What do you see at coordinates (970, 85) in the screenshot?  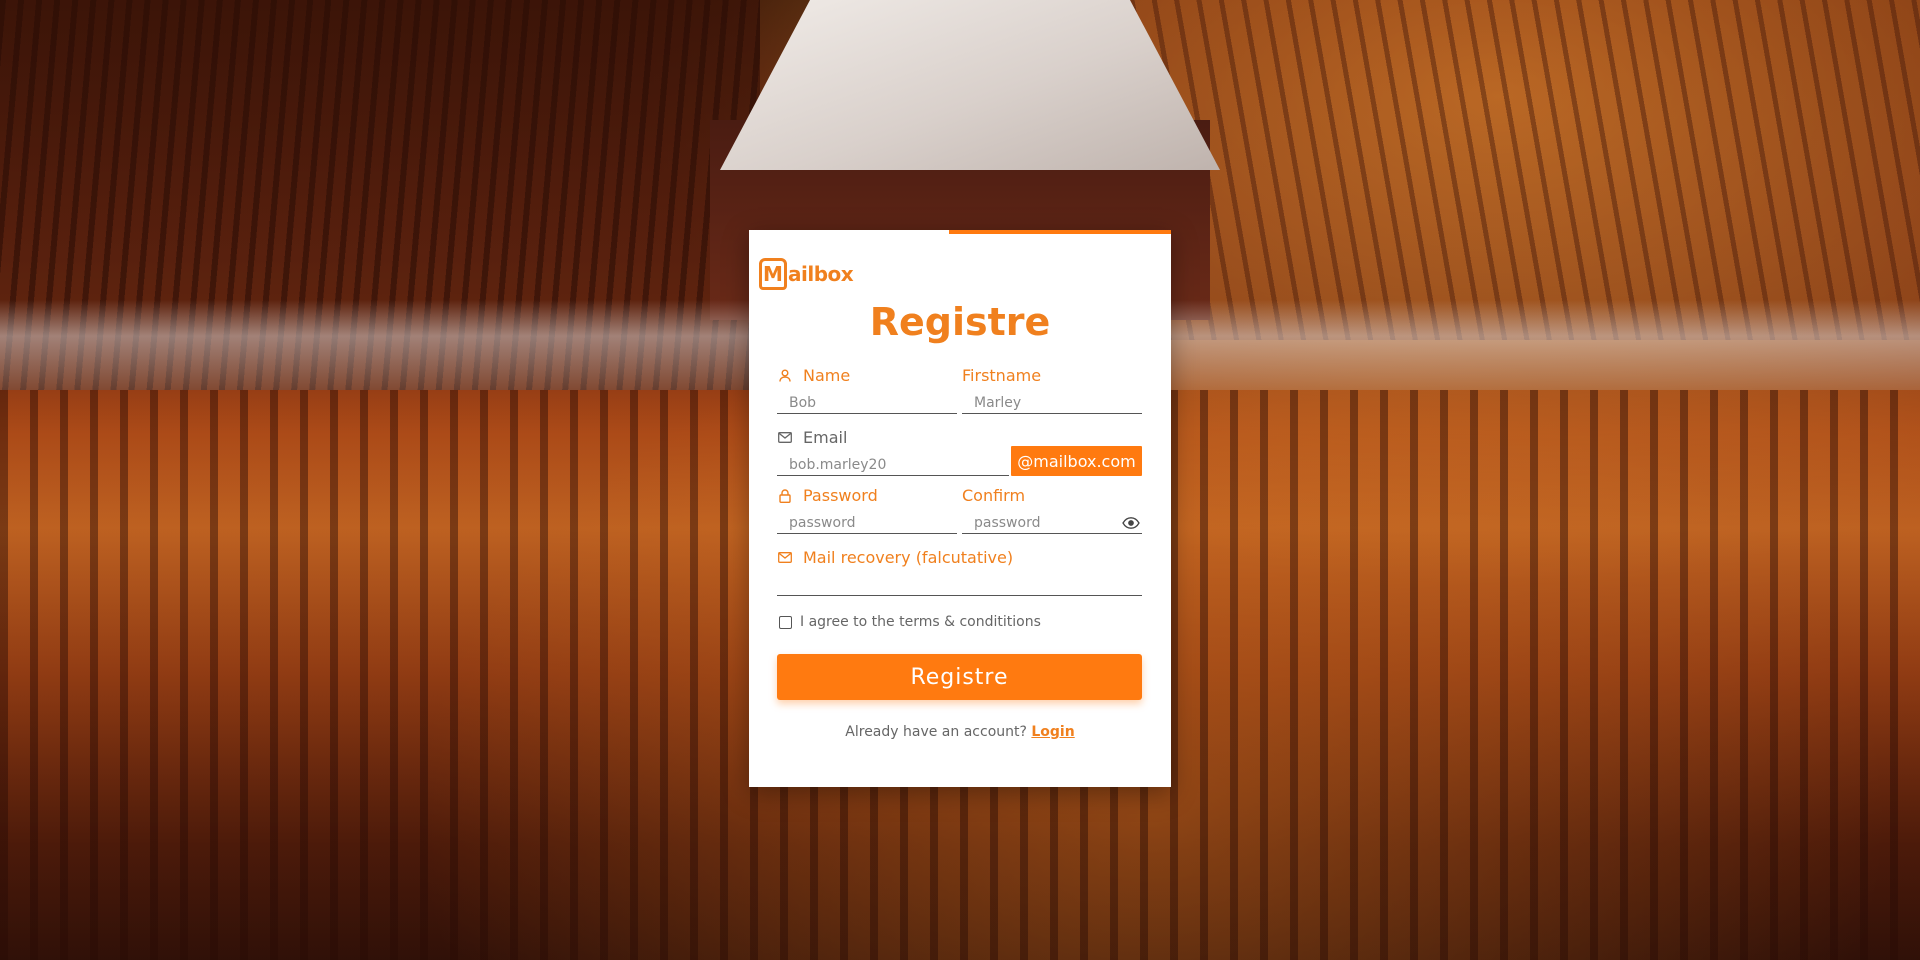 I see `house-roof` at bounding box center [970, 85].